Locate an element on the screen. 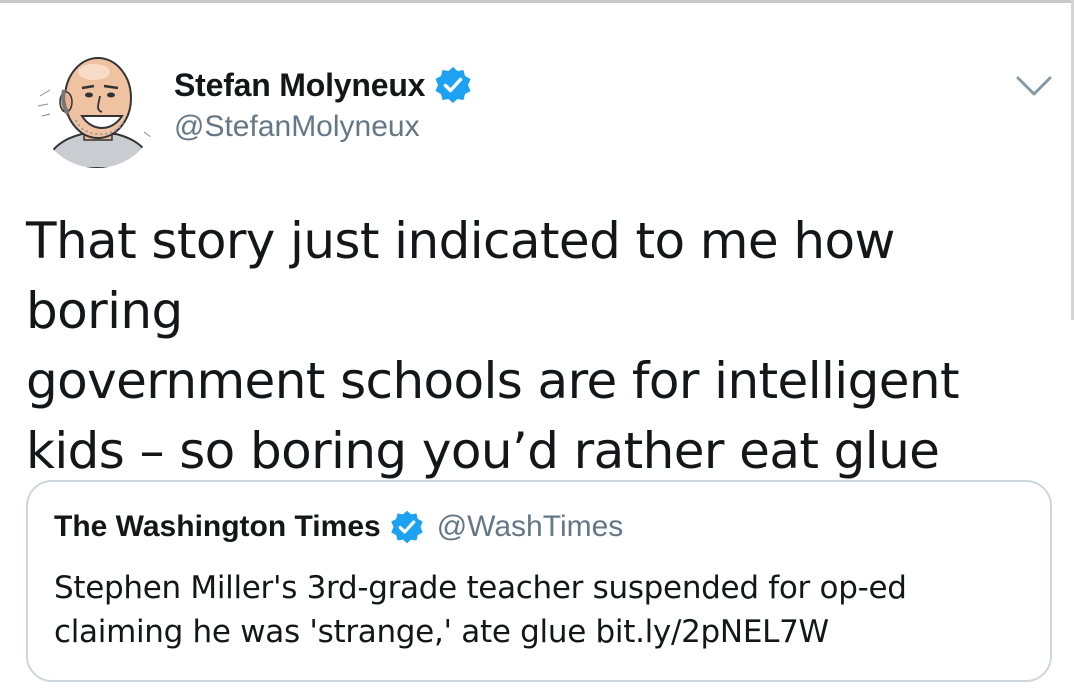  quoted-author-name: The Washington Times is located at coordinates (217, 526).